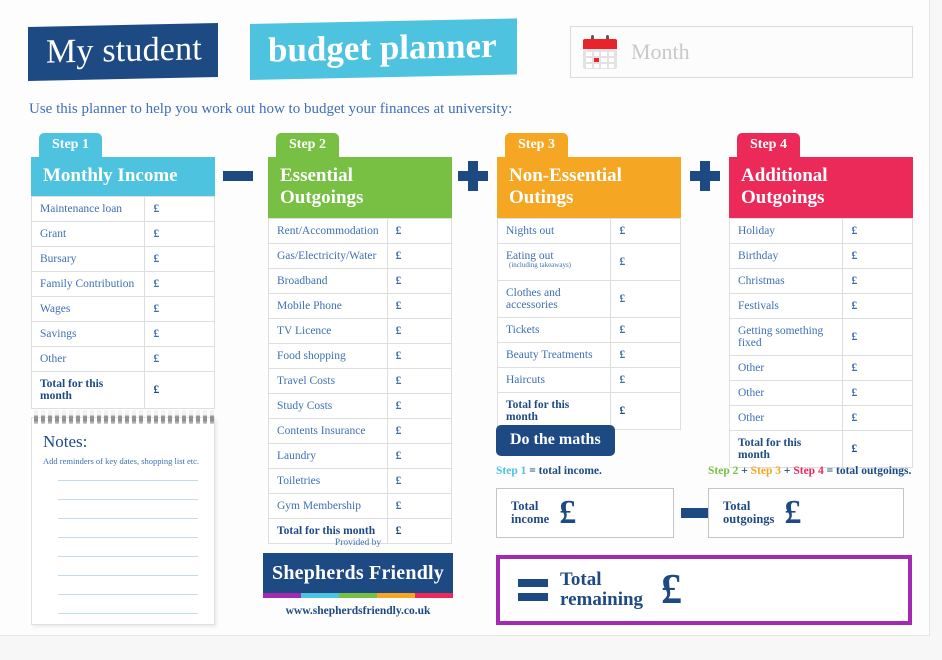 The width and height of the screenshot is (942, 660). What do you see at coordinates (533, 590) in the screenshot?
I see `equals-icon` at bounding box center [533, 590].